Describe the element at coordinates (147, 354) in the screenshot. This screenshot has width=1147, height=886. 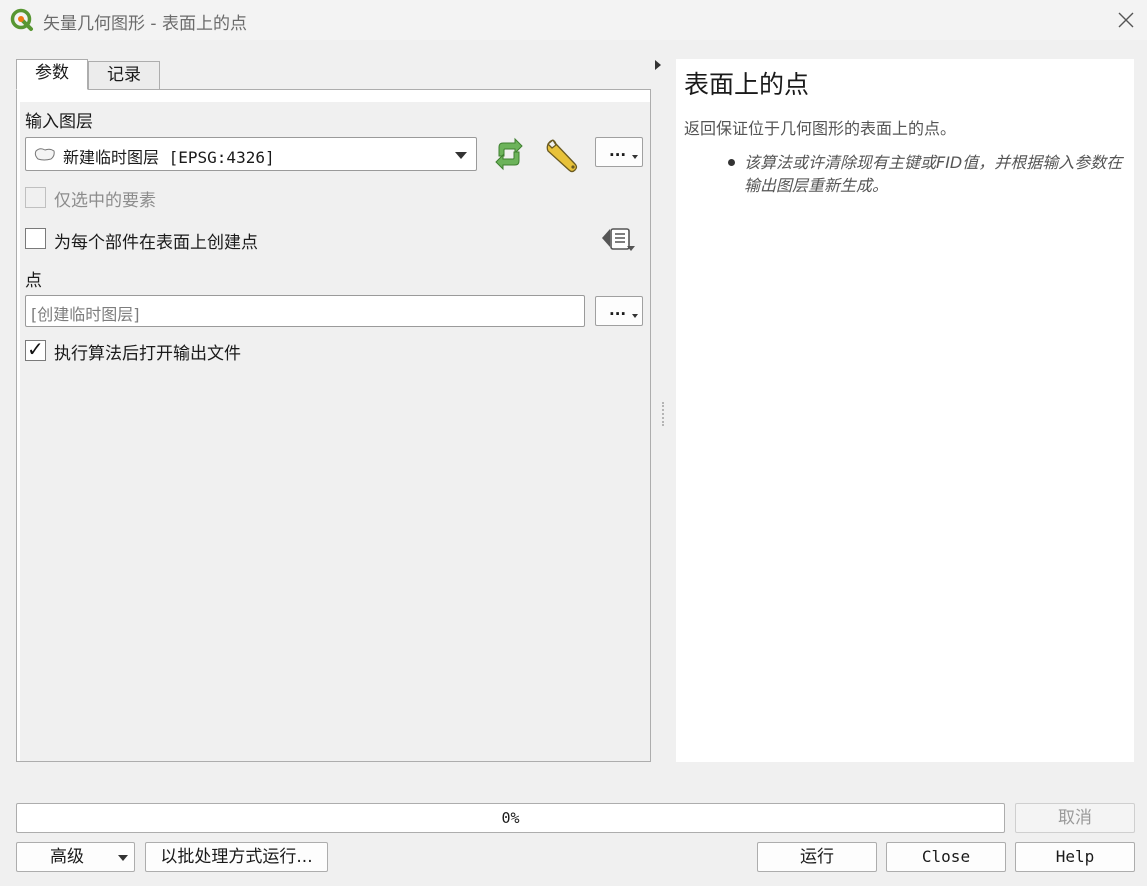
I see `open-output-label: 执行算法后打开输出文件` at that location.